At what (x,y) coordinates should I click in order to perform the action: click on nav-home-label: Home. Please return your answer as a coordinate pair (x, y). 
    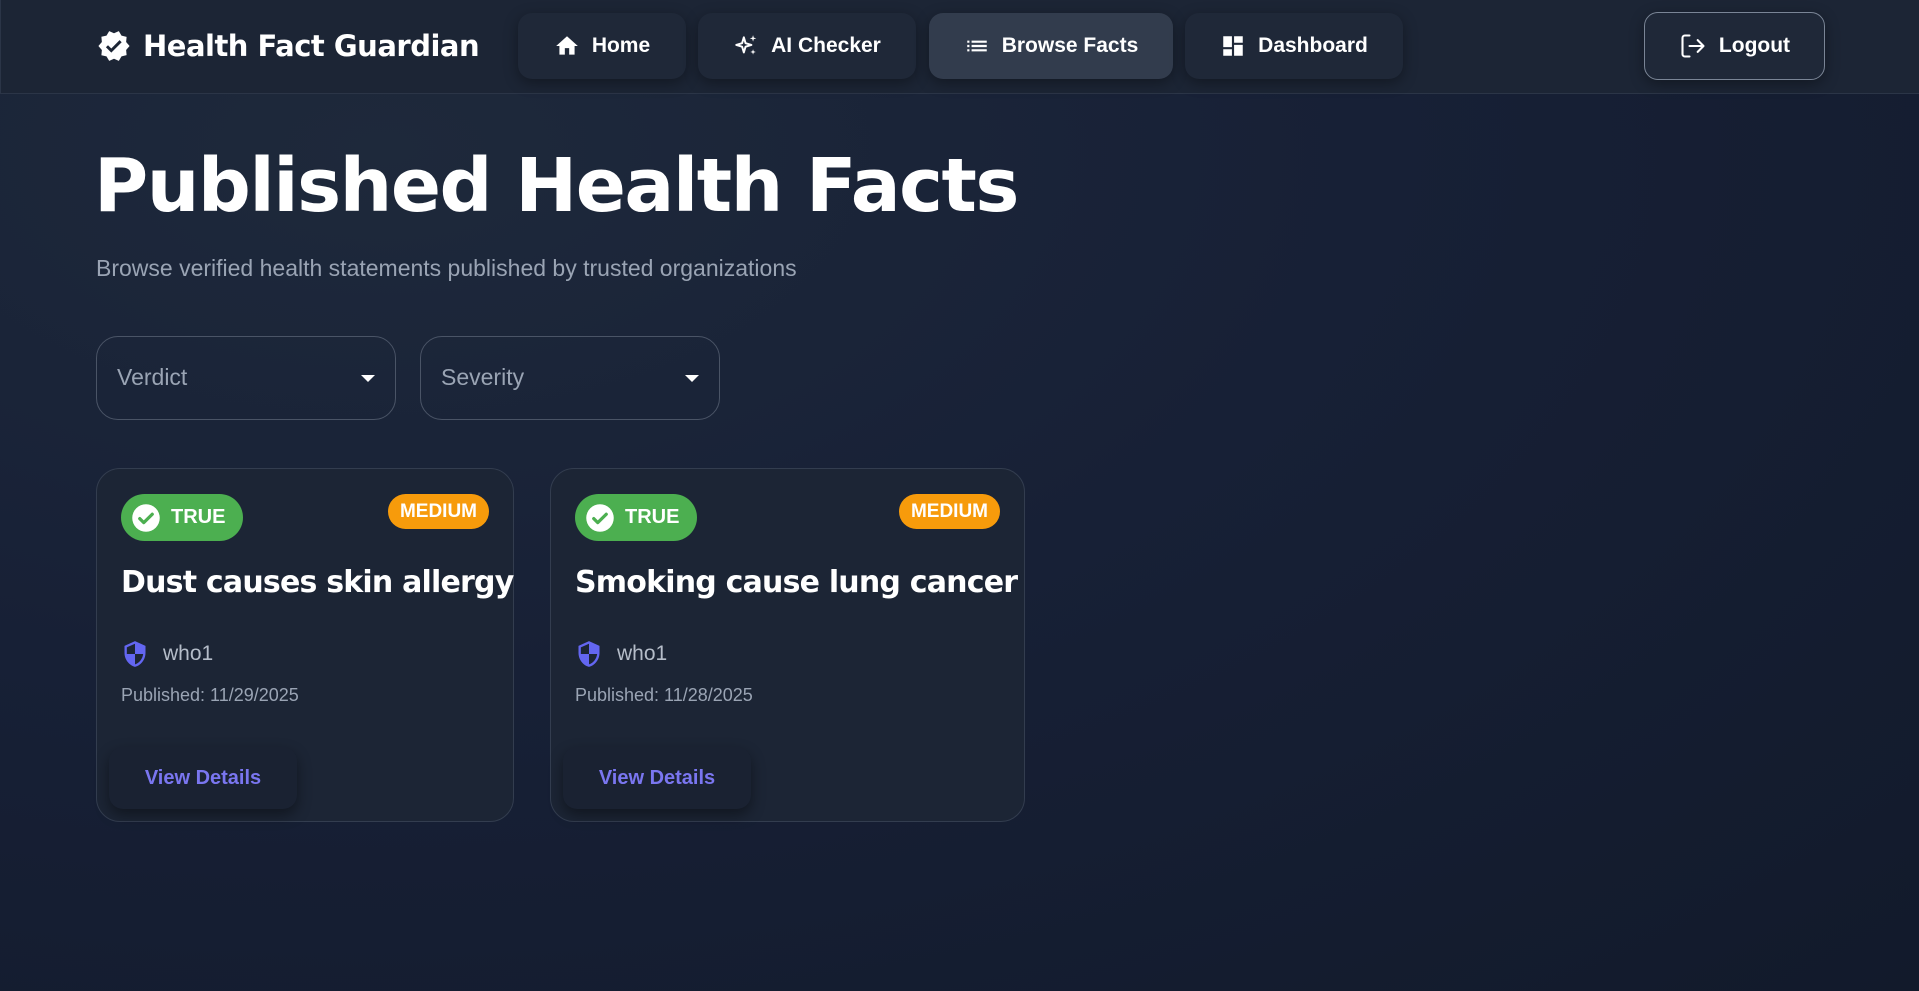
    Looking at the image, I should click on (621, 45).